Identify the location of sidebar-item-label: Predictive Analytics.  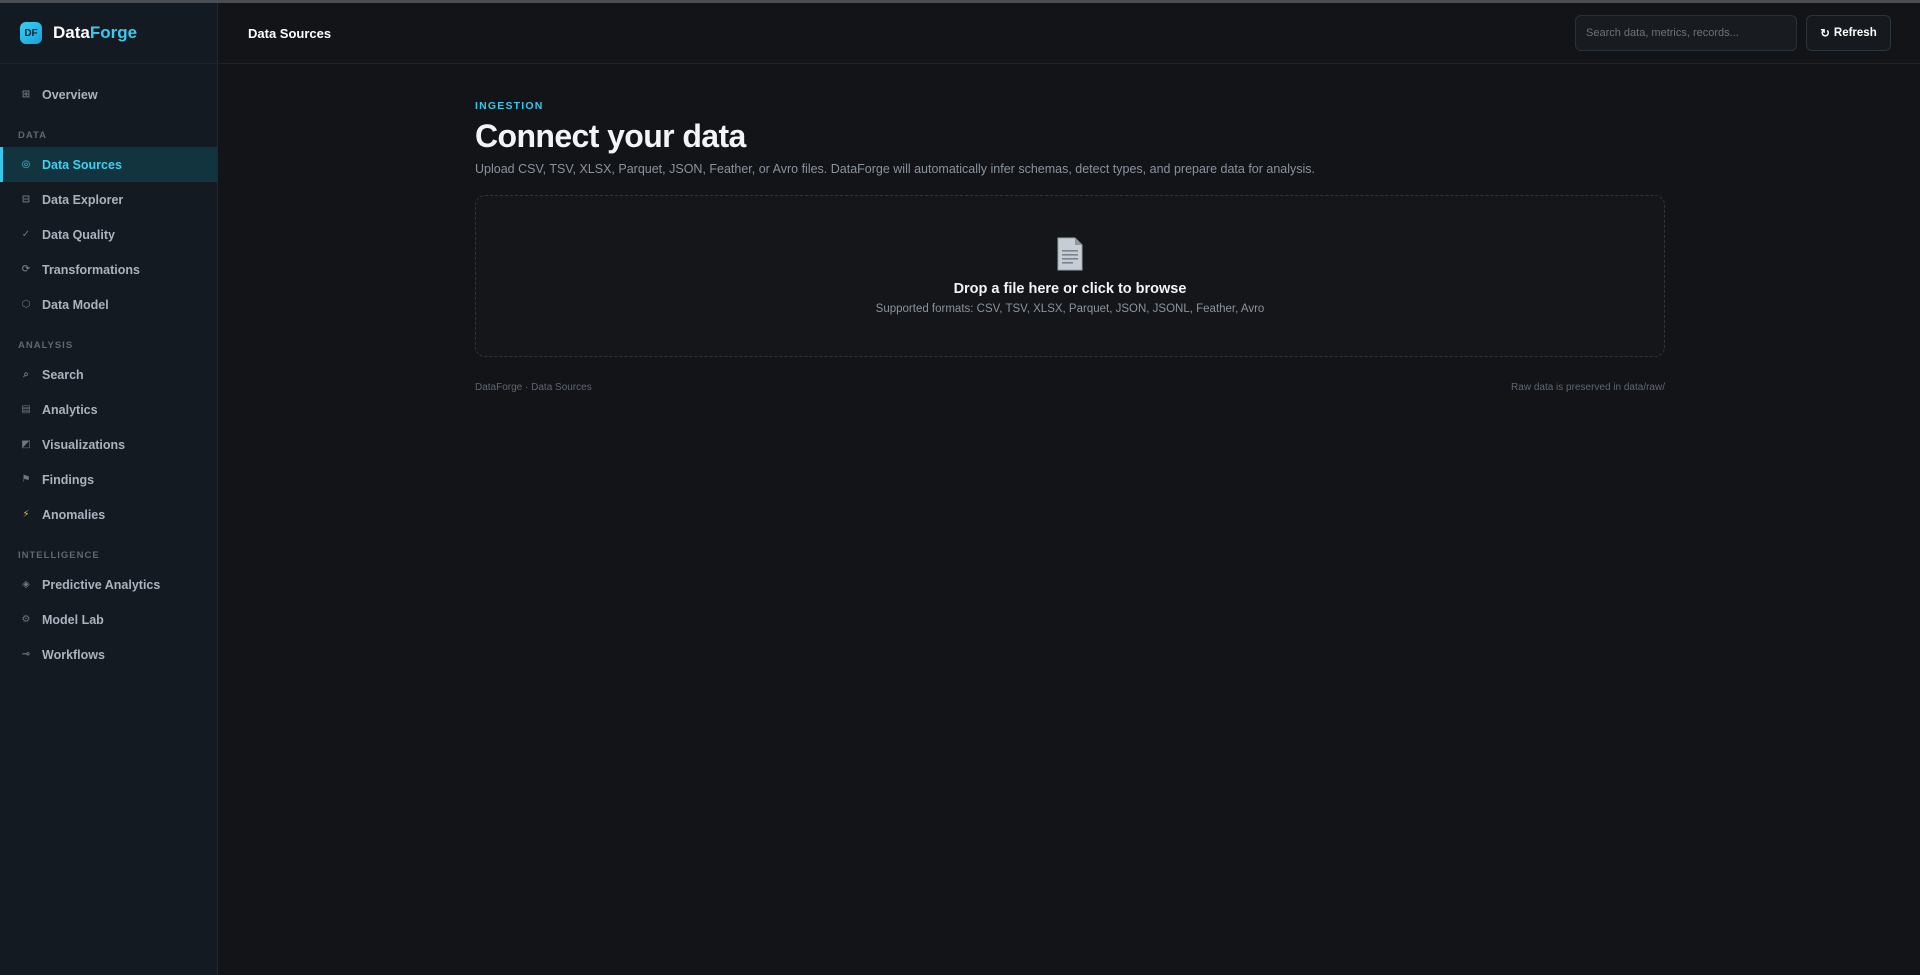
(101, 584).